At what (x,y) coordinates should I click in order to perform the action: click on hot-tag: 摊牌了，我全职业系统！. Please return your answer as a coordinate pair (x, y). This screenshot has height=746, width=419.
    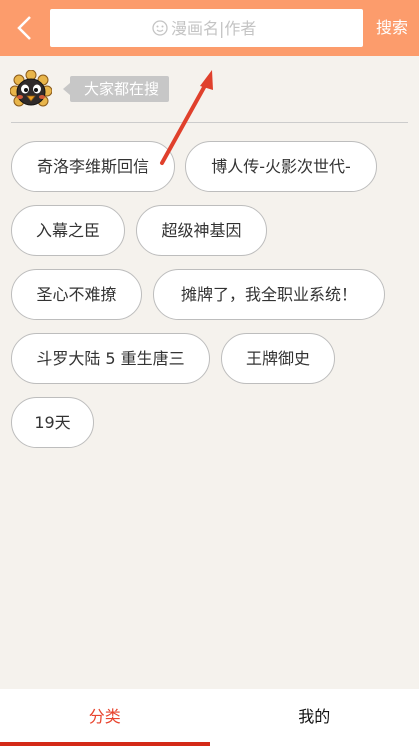
    Looking at the image, I should click on (269, 294).